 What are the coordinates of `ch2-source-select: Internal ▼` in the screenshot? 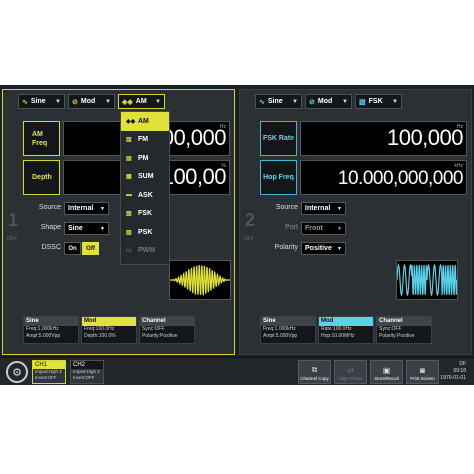 It's located at (323, 208).